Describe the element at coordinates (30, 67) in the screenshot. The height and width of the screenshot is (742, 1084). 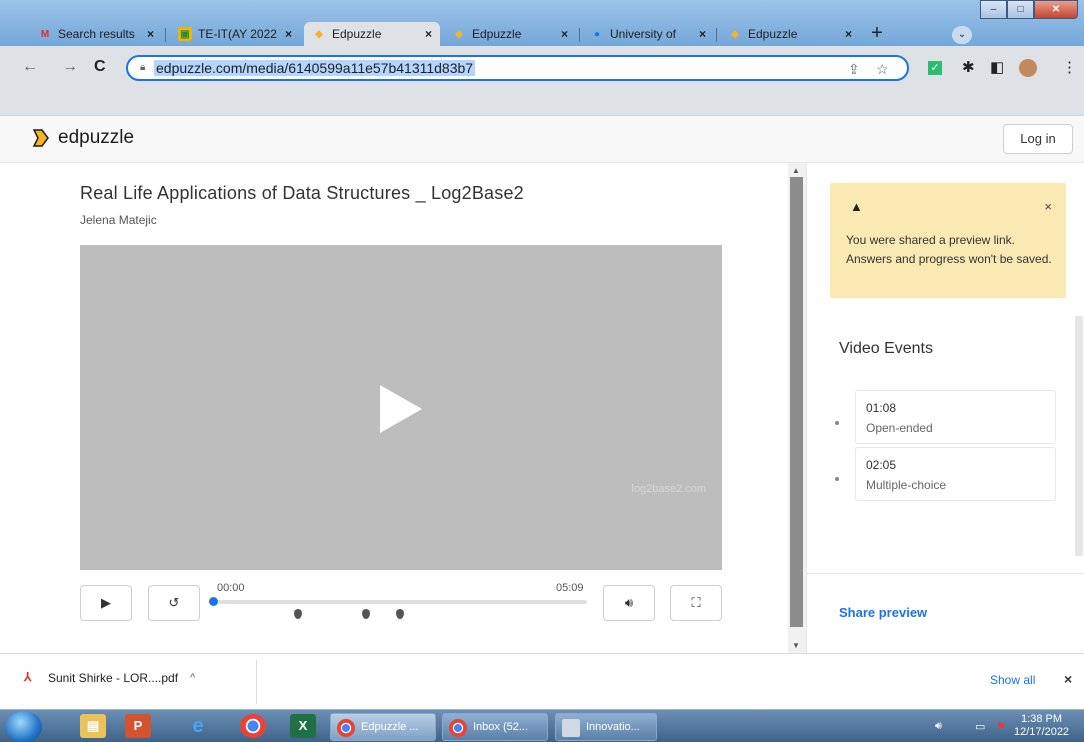
I see `back-arrow-icon: ←` at that location.